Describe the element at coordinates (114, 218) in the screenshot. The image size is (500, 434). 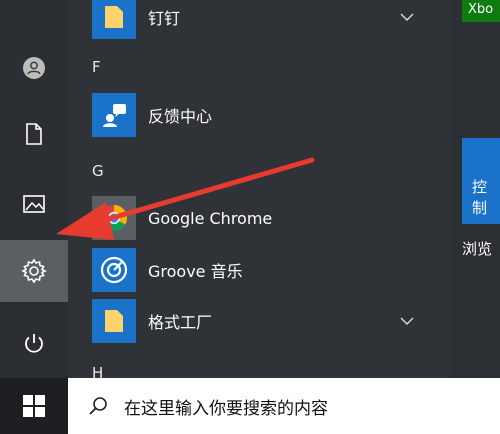
I see `chrome-icon` at that location.